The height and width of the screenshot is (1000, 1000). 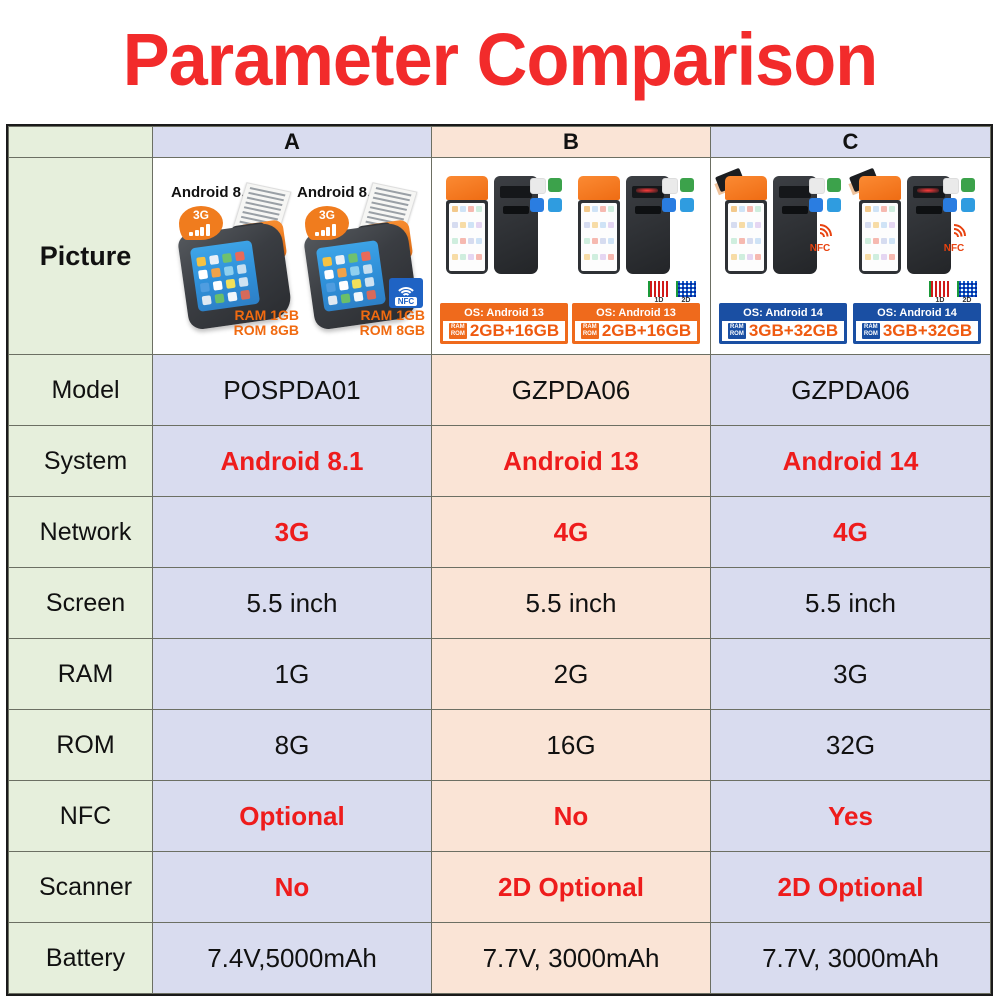 I want to click on row-label-nfc: NFC, so click(x=80, y=816).